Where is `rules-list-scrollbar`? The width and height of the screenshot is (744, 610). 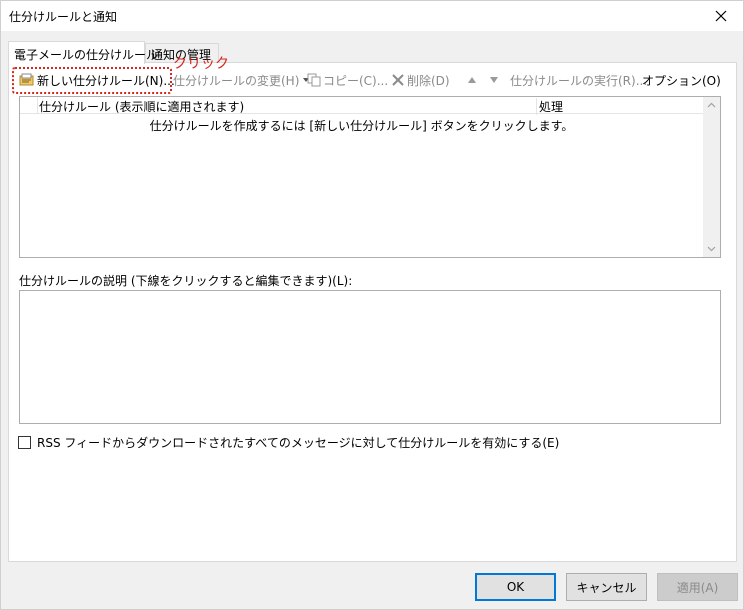 rules-list-scrollbar is located at coordinates (711, 177).